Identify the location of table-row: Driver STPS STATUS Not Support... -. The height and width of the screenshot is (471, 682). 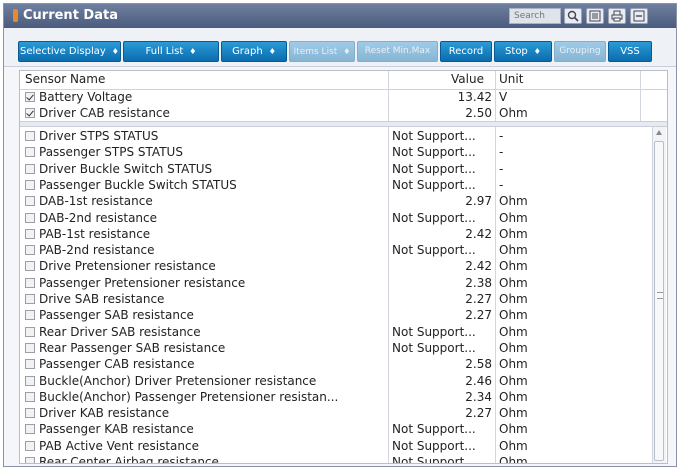
(336, 136).